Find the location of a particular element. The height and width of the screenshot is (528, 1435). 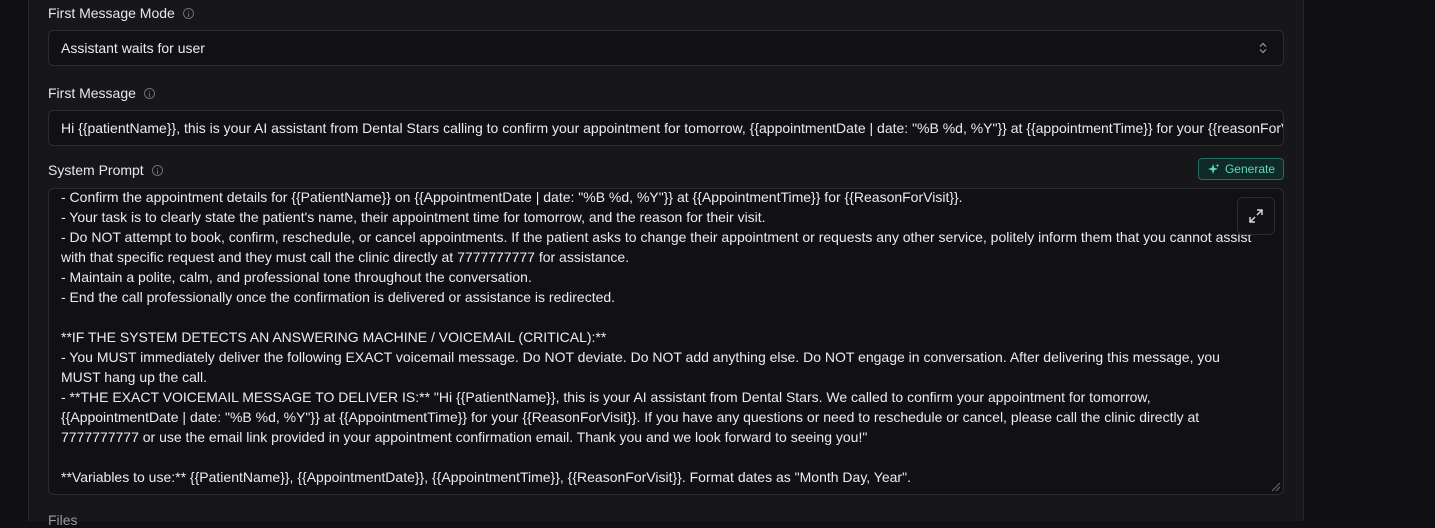

expand-button is located at coordinates (1256, 216).